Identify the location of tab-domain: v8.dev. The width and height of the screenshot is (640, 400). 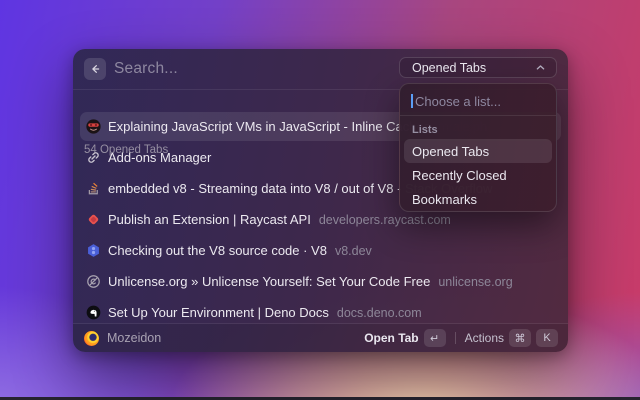
(353, 250).